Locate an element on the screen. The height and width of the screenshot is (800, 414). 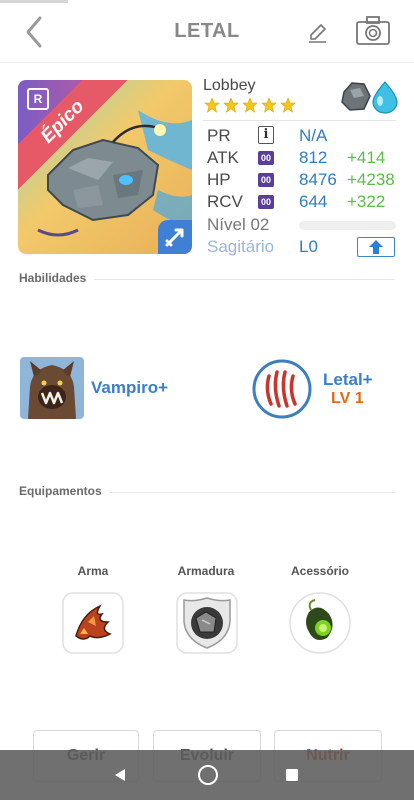
star-rating is located at coordinates (250, 107).